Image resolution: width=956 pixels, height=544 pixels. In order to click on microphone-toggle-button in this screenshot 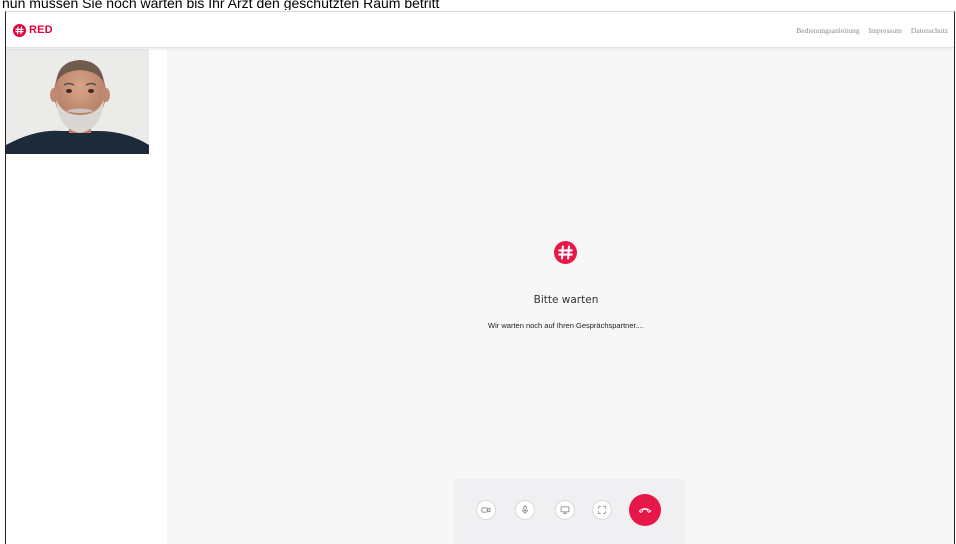, I will do `click(525, 510)`.